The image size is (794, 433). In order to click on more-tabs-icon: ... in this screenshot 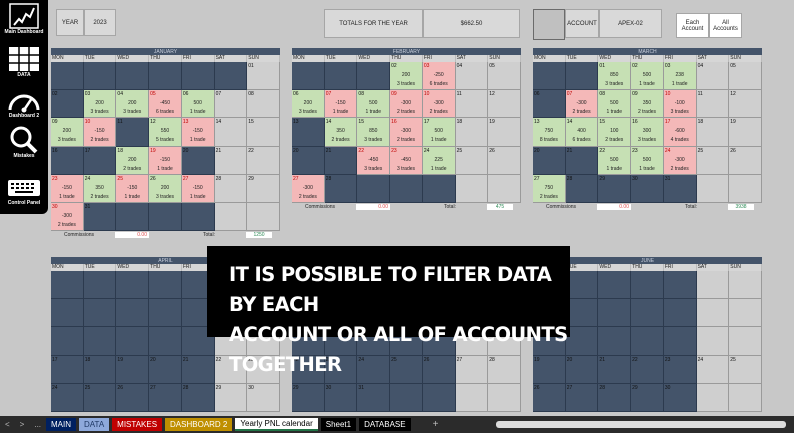, I will do `click(37, 424)`.